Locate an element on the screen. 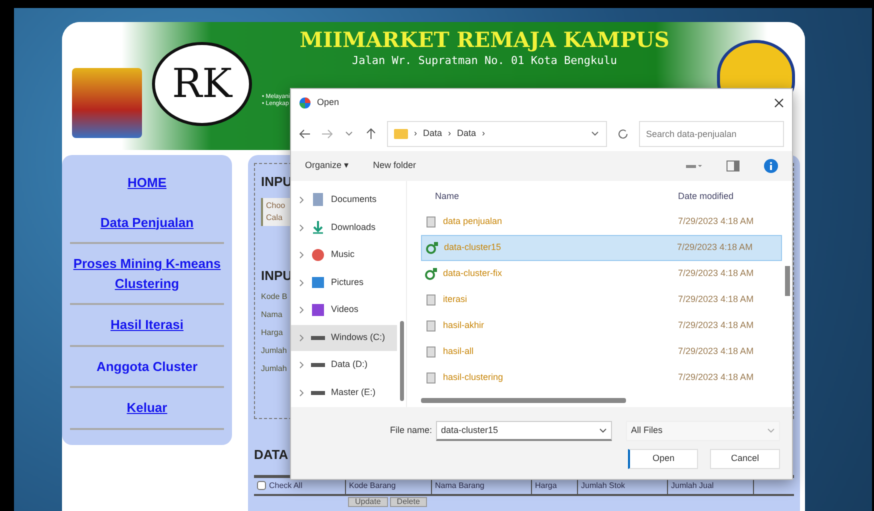 This screenshot has height=511, width=874. file-row: hasil-all 7/29/2023 4:18 AM is located at coordinates (601, 352).